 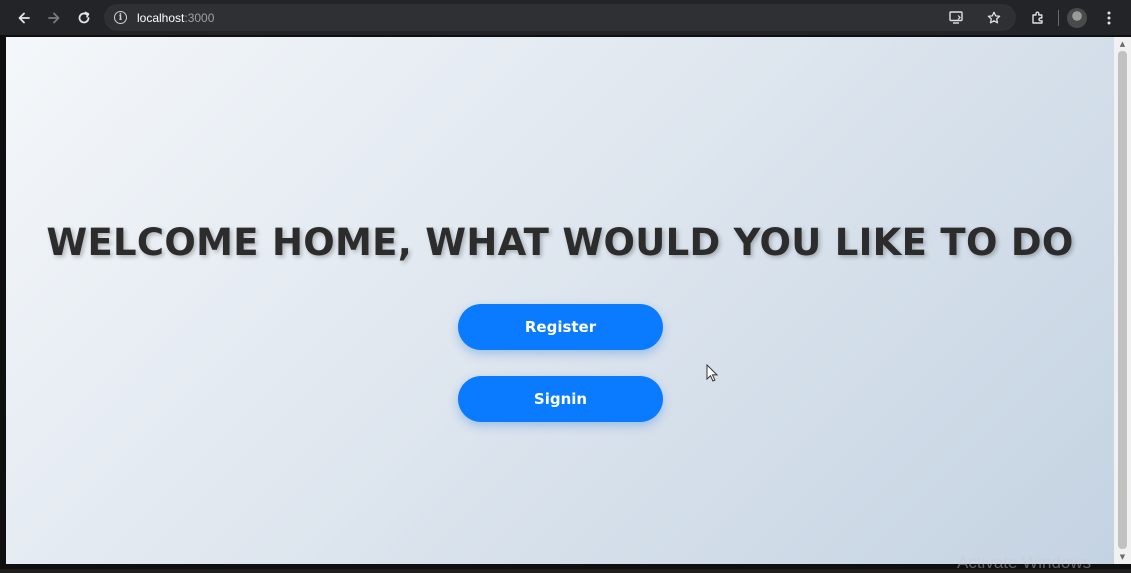 I want to click on browser-toolbar: i localhost:3000, so click(x=565, y=17).